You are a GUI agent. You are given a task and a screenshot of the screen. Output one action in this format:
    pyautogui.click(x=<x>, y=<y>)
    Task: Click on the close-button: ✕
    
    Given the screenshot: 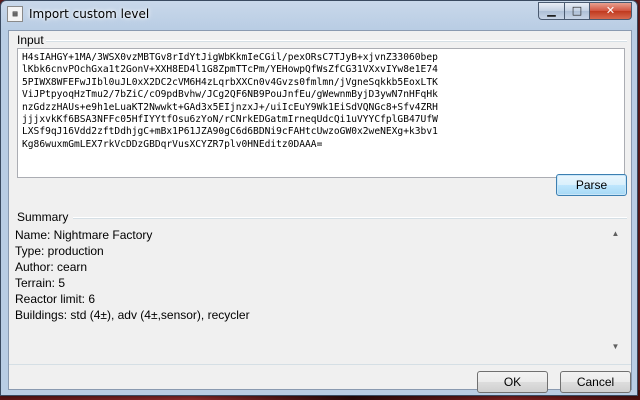 What is the action you would take?
    pyautogui.click(x=610, y=11)
    